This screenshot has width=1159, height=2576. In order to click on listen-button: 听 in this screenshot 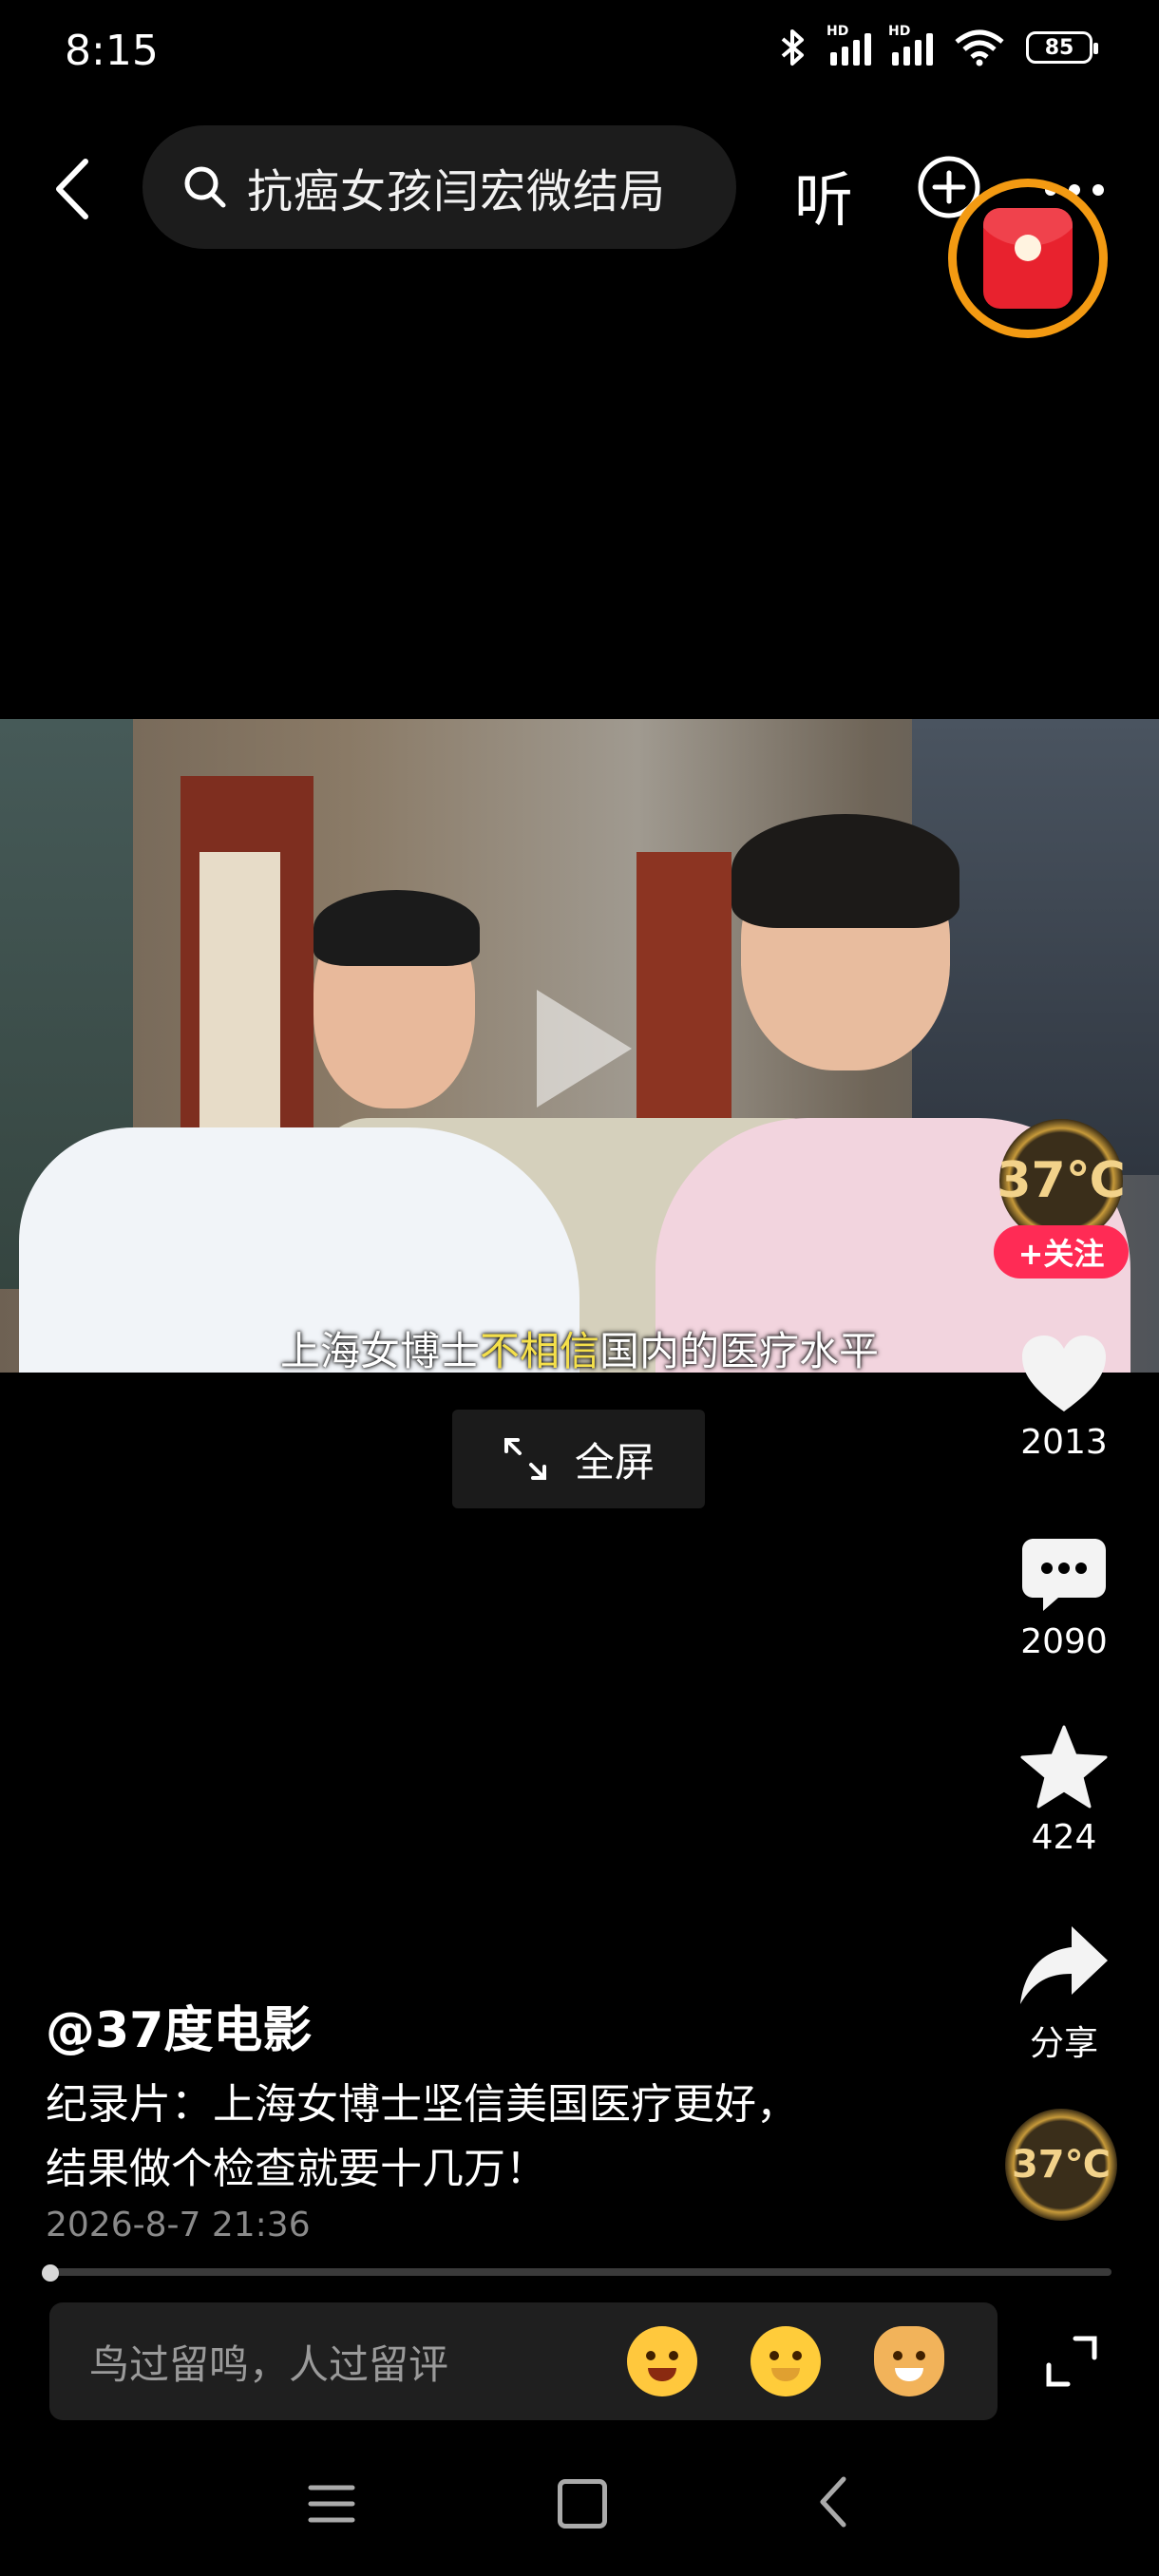, I will do `click(823, 194)`.